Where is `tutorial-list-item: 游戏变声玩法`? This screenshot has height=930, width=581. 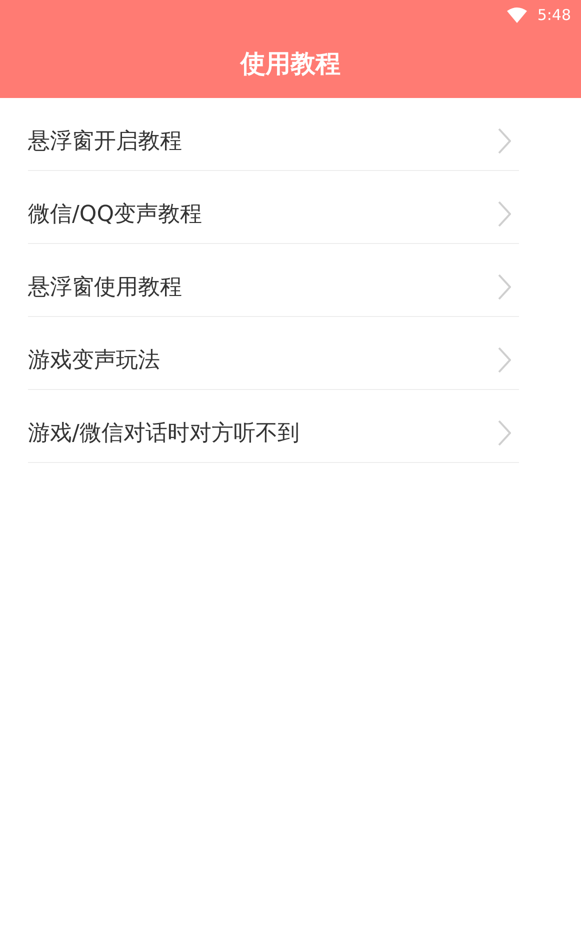 tutorial-list-item: 游戏变声玩法 is located at coordinates (273, 353).